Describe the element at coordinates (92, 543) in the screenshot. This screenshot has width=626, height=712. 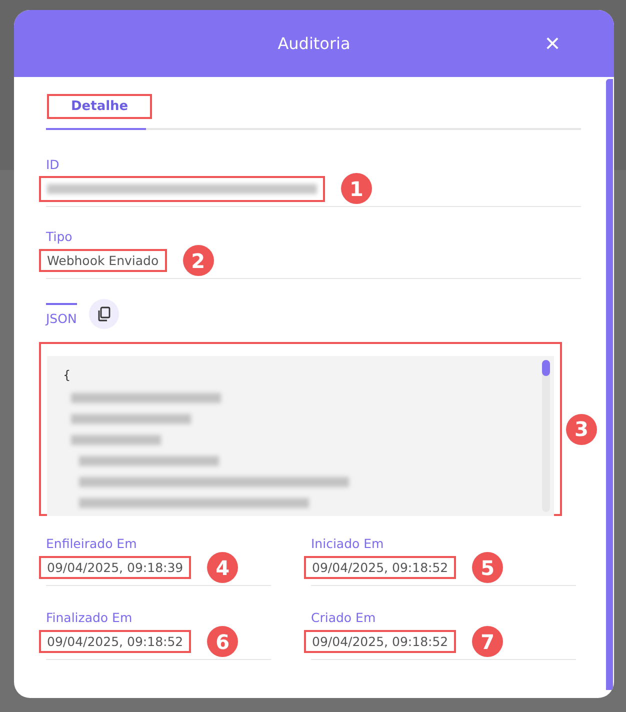
I see `field-label: Enfileirado Em` at that location.